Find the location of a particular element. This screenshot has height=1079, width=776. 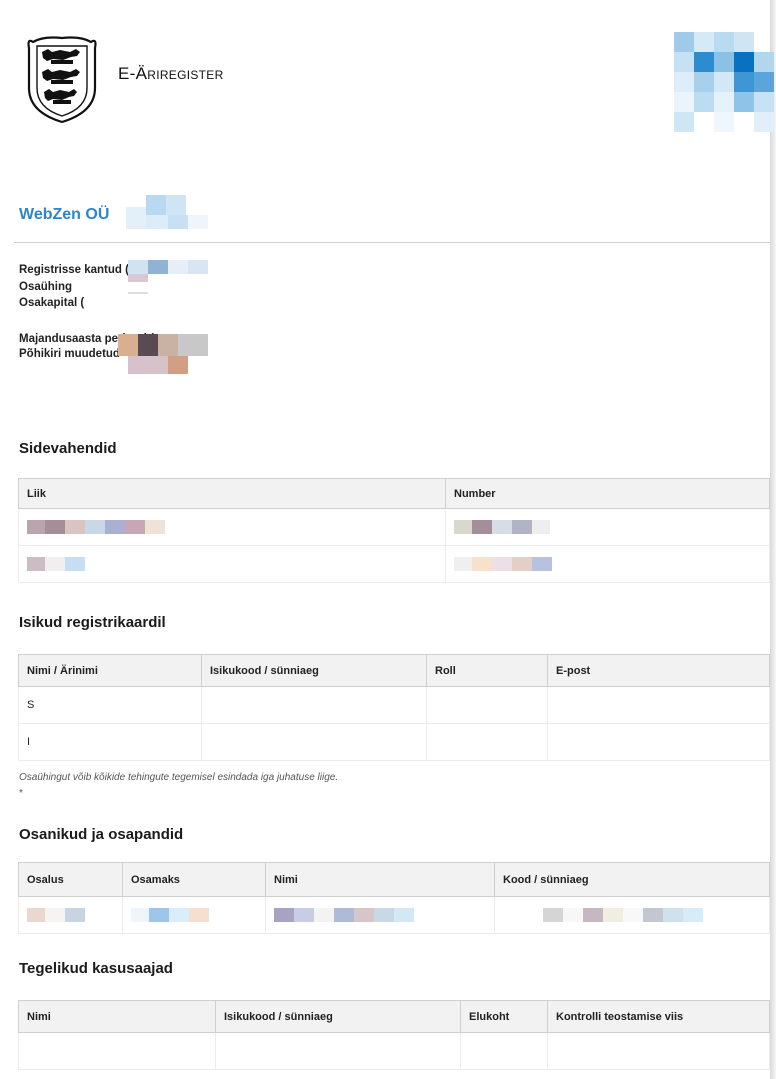

column-header: Elukoht is located at coordinates (504, 1016).